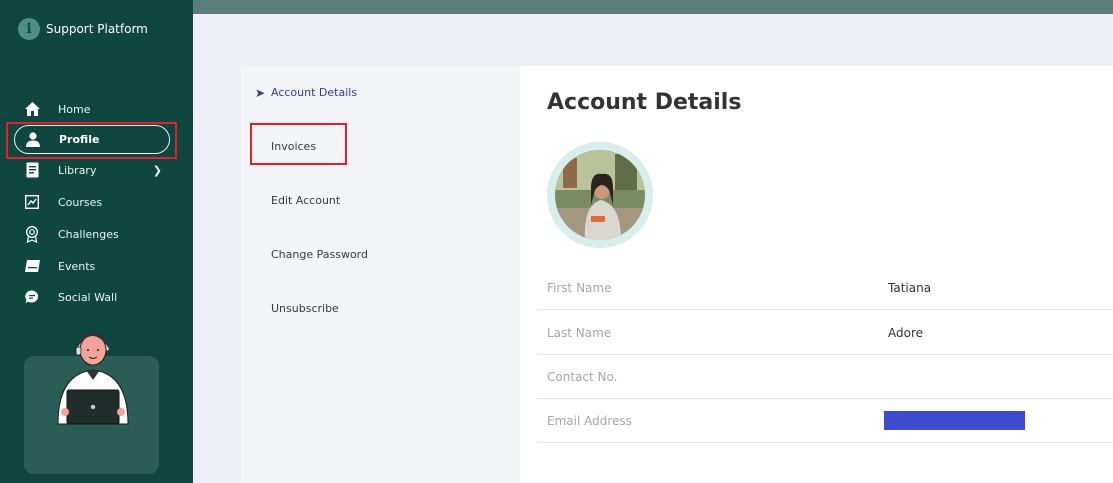 The image size is (1113, 483). What do you see at coordinates (298, 144) in the screenshot?
I see `invoices-highlight-frame` at bounding box center [298, 144].